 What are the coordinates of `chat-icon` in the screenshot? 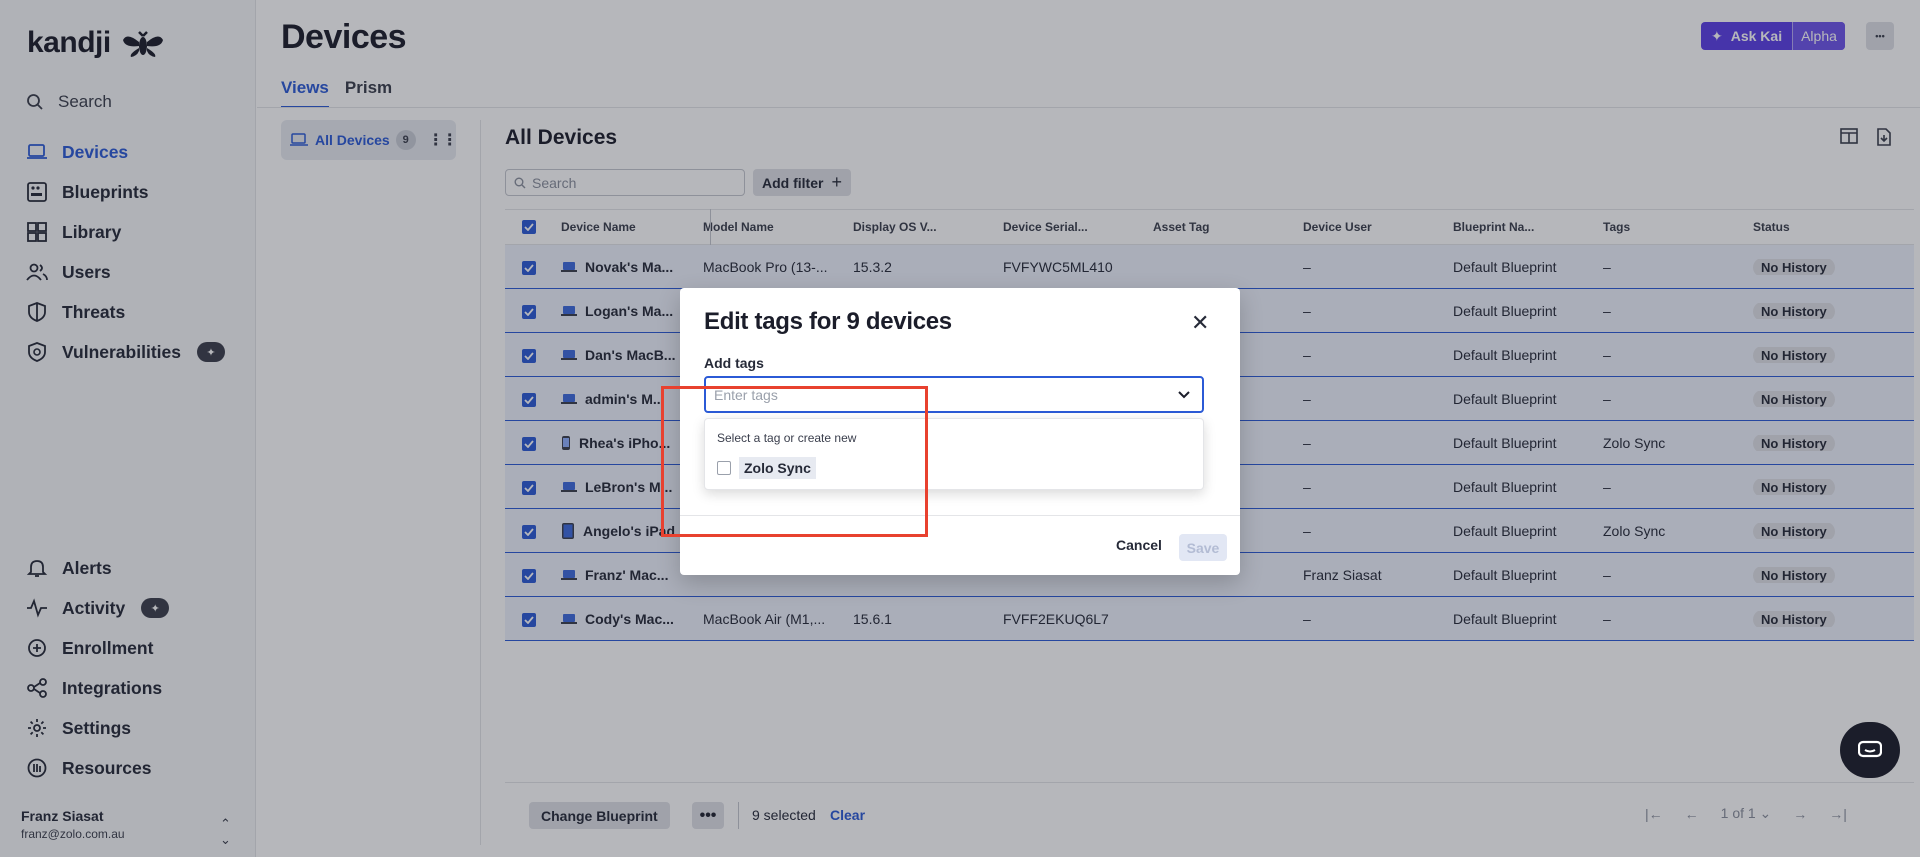 It's located at (1870, 749).